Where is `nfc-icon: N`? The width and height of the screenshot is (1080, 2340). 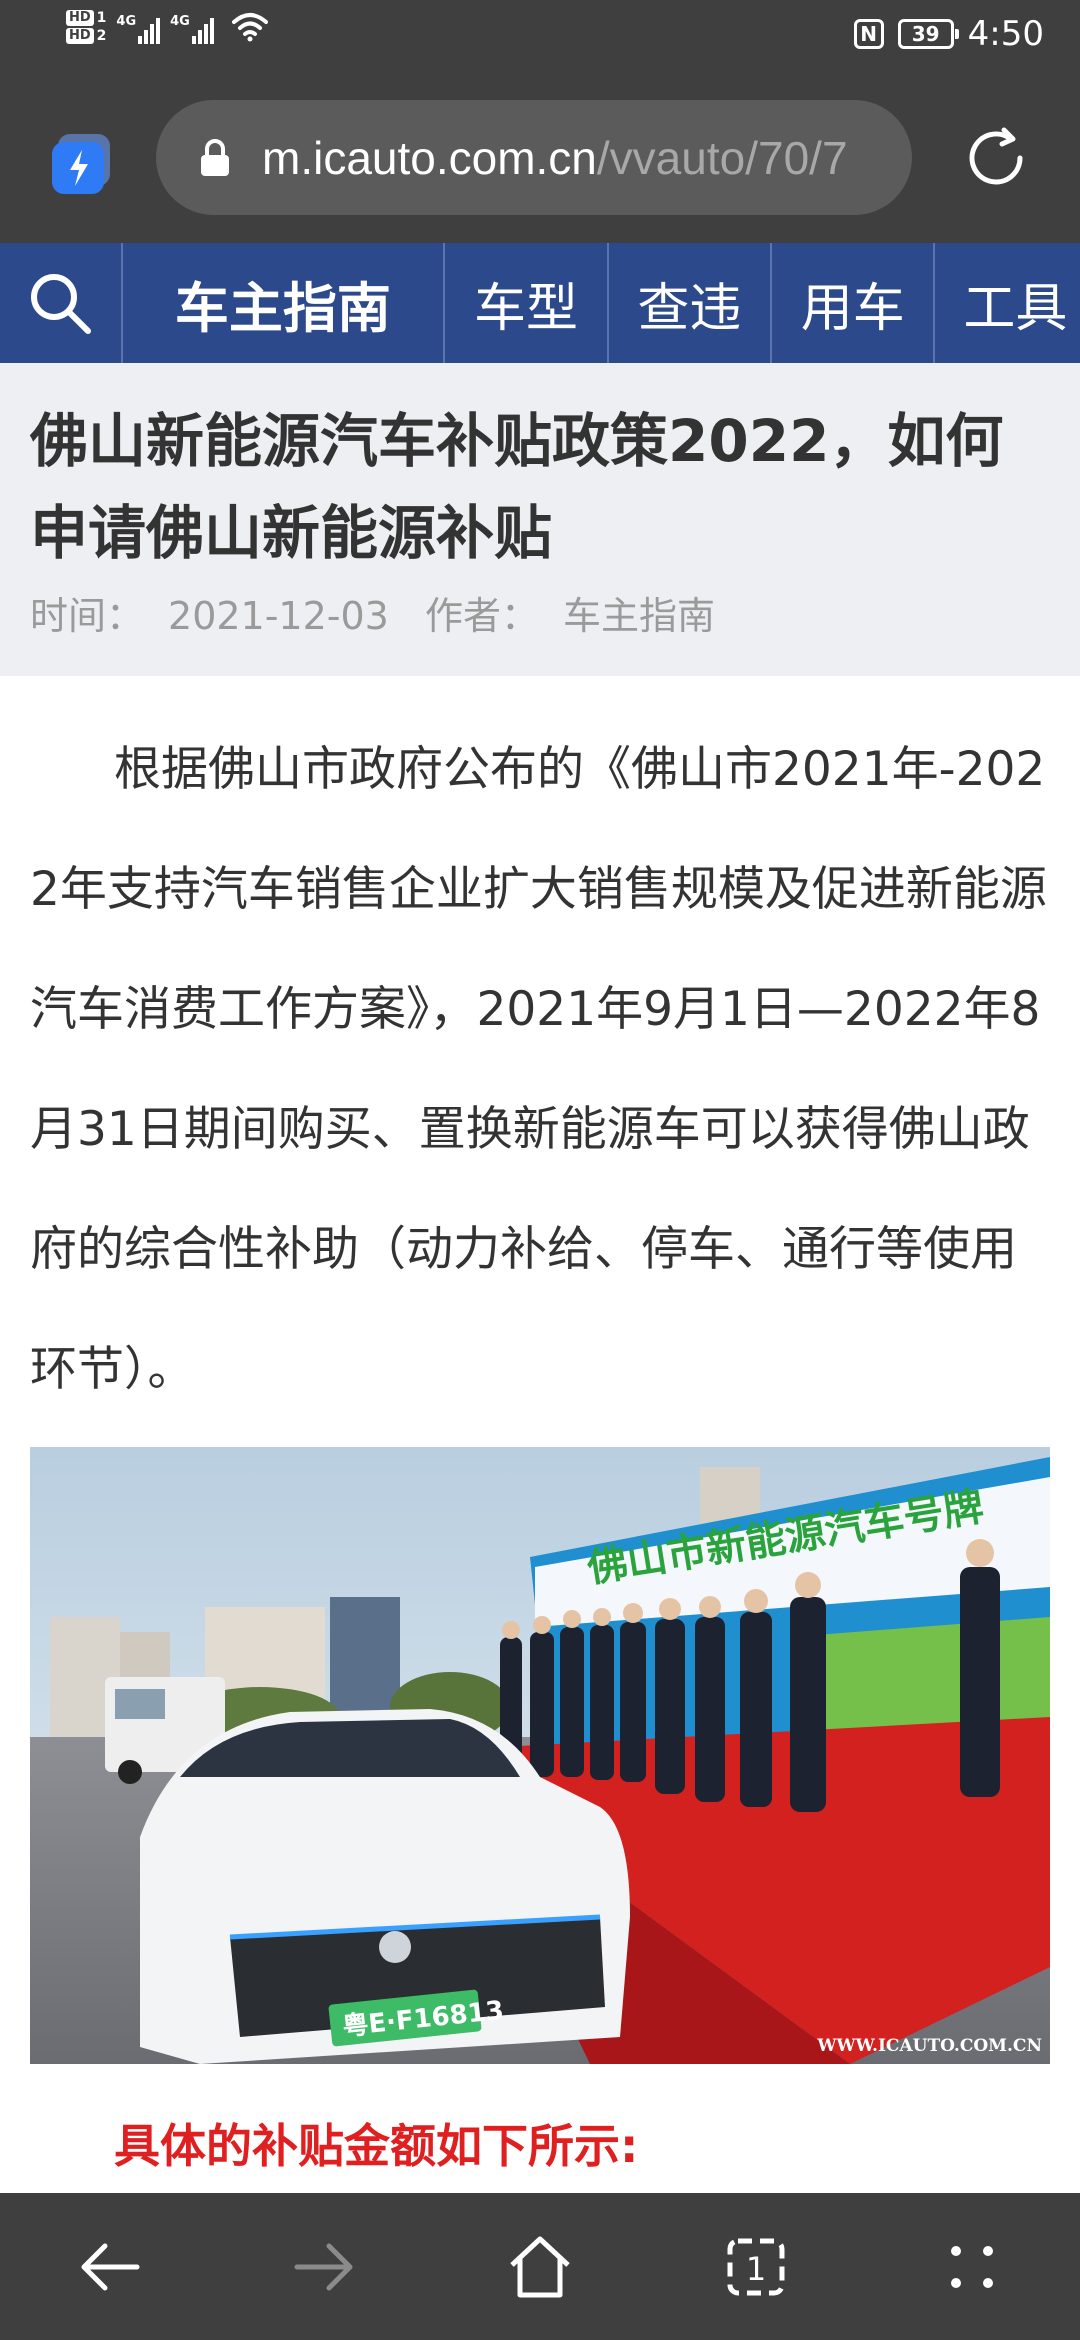 nfc-icon: N is located at coordinates (868, 34).